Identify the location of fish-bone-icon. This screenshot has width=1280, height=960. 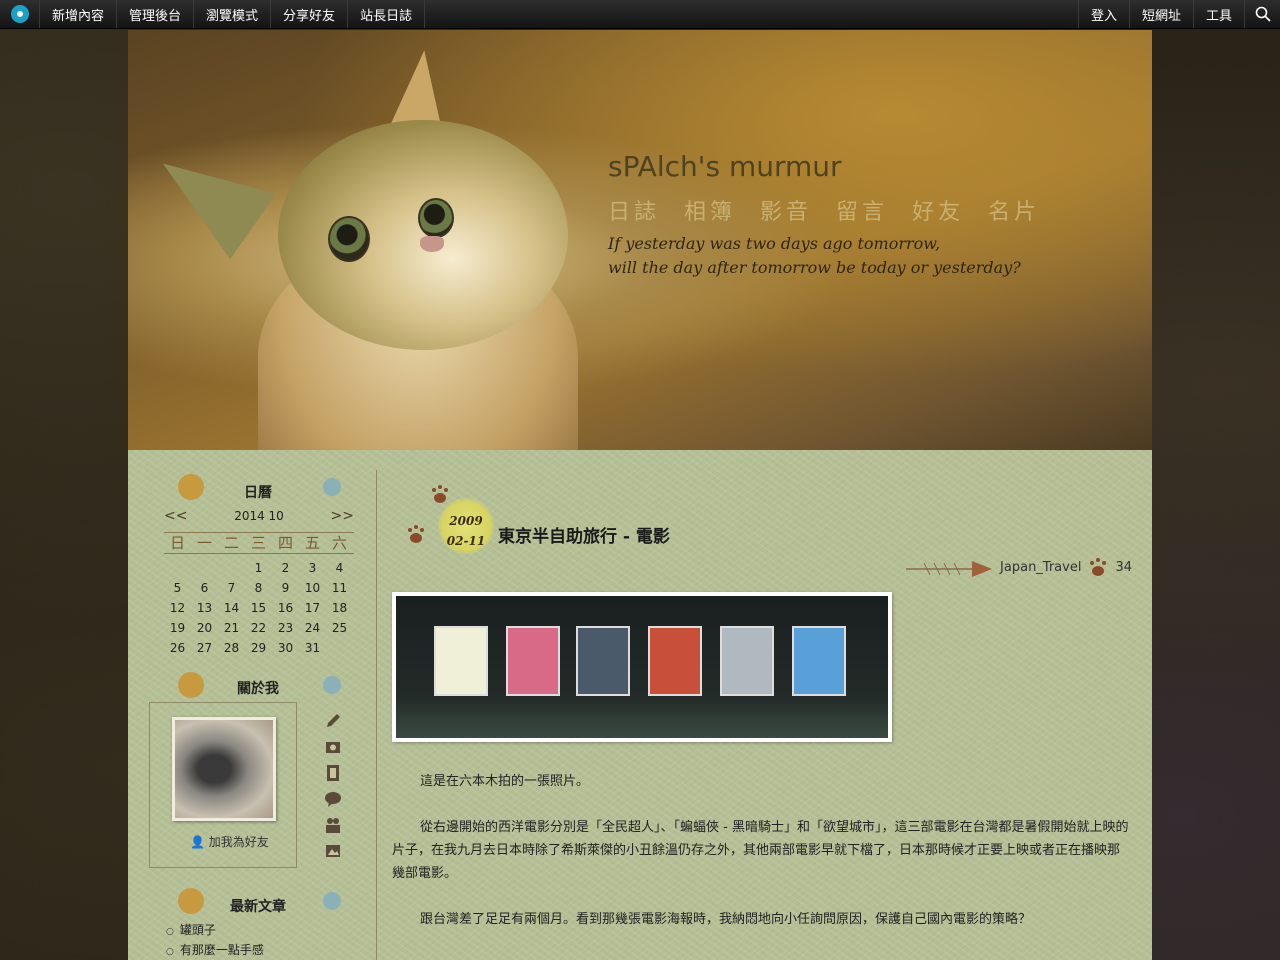
(949, 569).